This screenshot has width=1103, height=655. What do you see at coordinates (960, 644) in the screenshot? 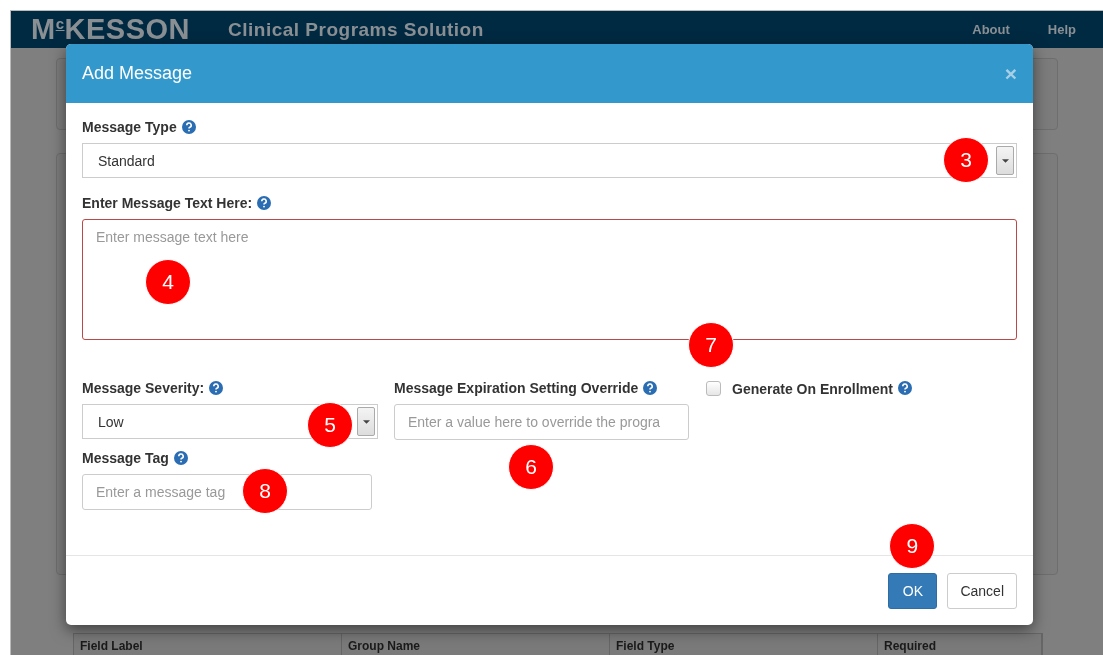
I see `column-header: Required` at bounding box center [960, 644].